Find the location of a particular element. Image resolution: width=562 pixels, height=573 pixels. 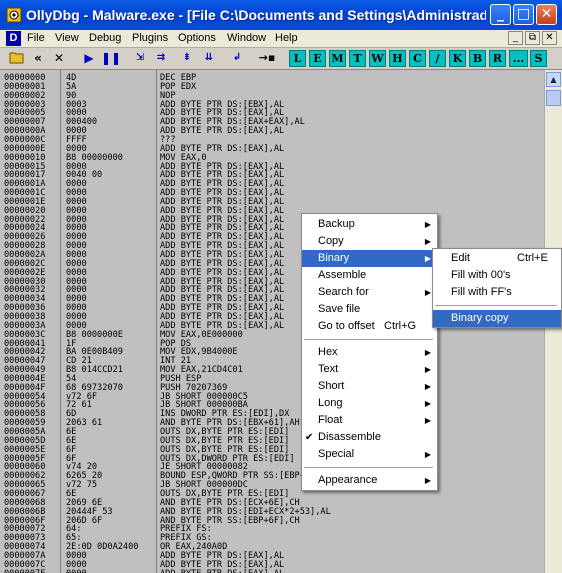

modules-window-button: E is located at coordinates (317, 58).